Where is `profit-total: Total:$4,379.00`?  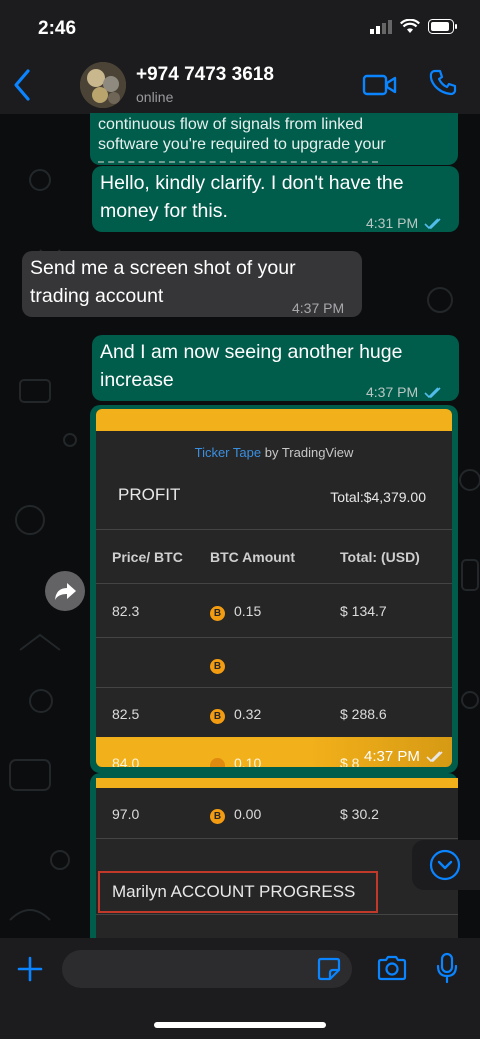
profit-total: Total:$4,379.00 is located at coordinates (378, 497).